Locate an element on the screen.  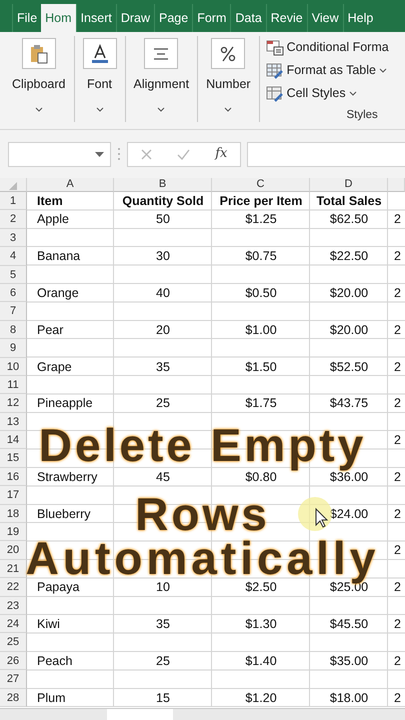
table-cell-text: $0.75 is located at coordinates (261, 257).